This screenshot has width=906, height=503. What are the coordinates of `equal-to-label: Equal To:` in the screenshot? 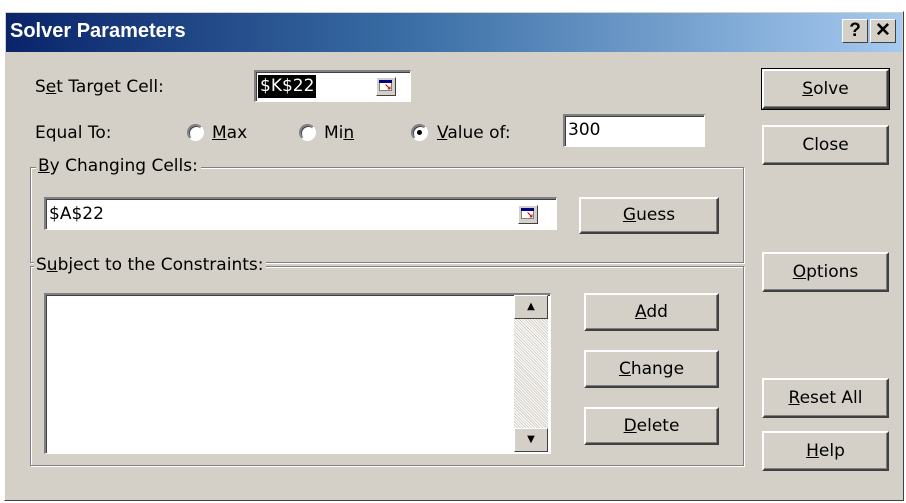 It's located at (73, 133).